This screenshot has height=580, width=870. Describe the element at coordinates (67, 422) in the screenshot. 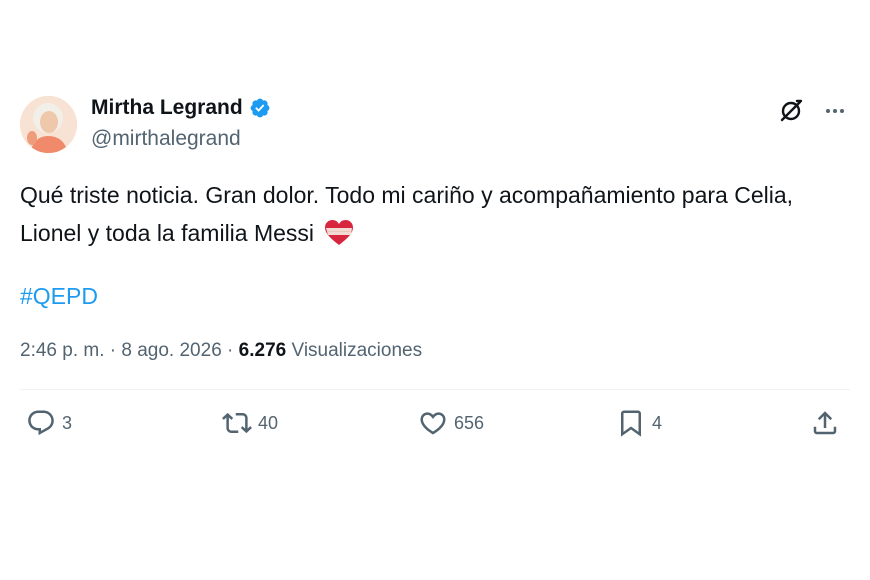

I see `reply-count: 3` at that location.